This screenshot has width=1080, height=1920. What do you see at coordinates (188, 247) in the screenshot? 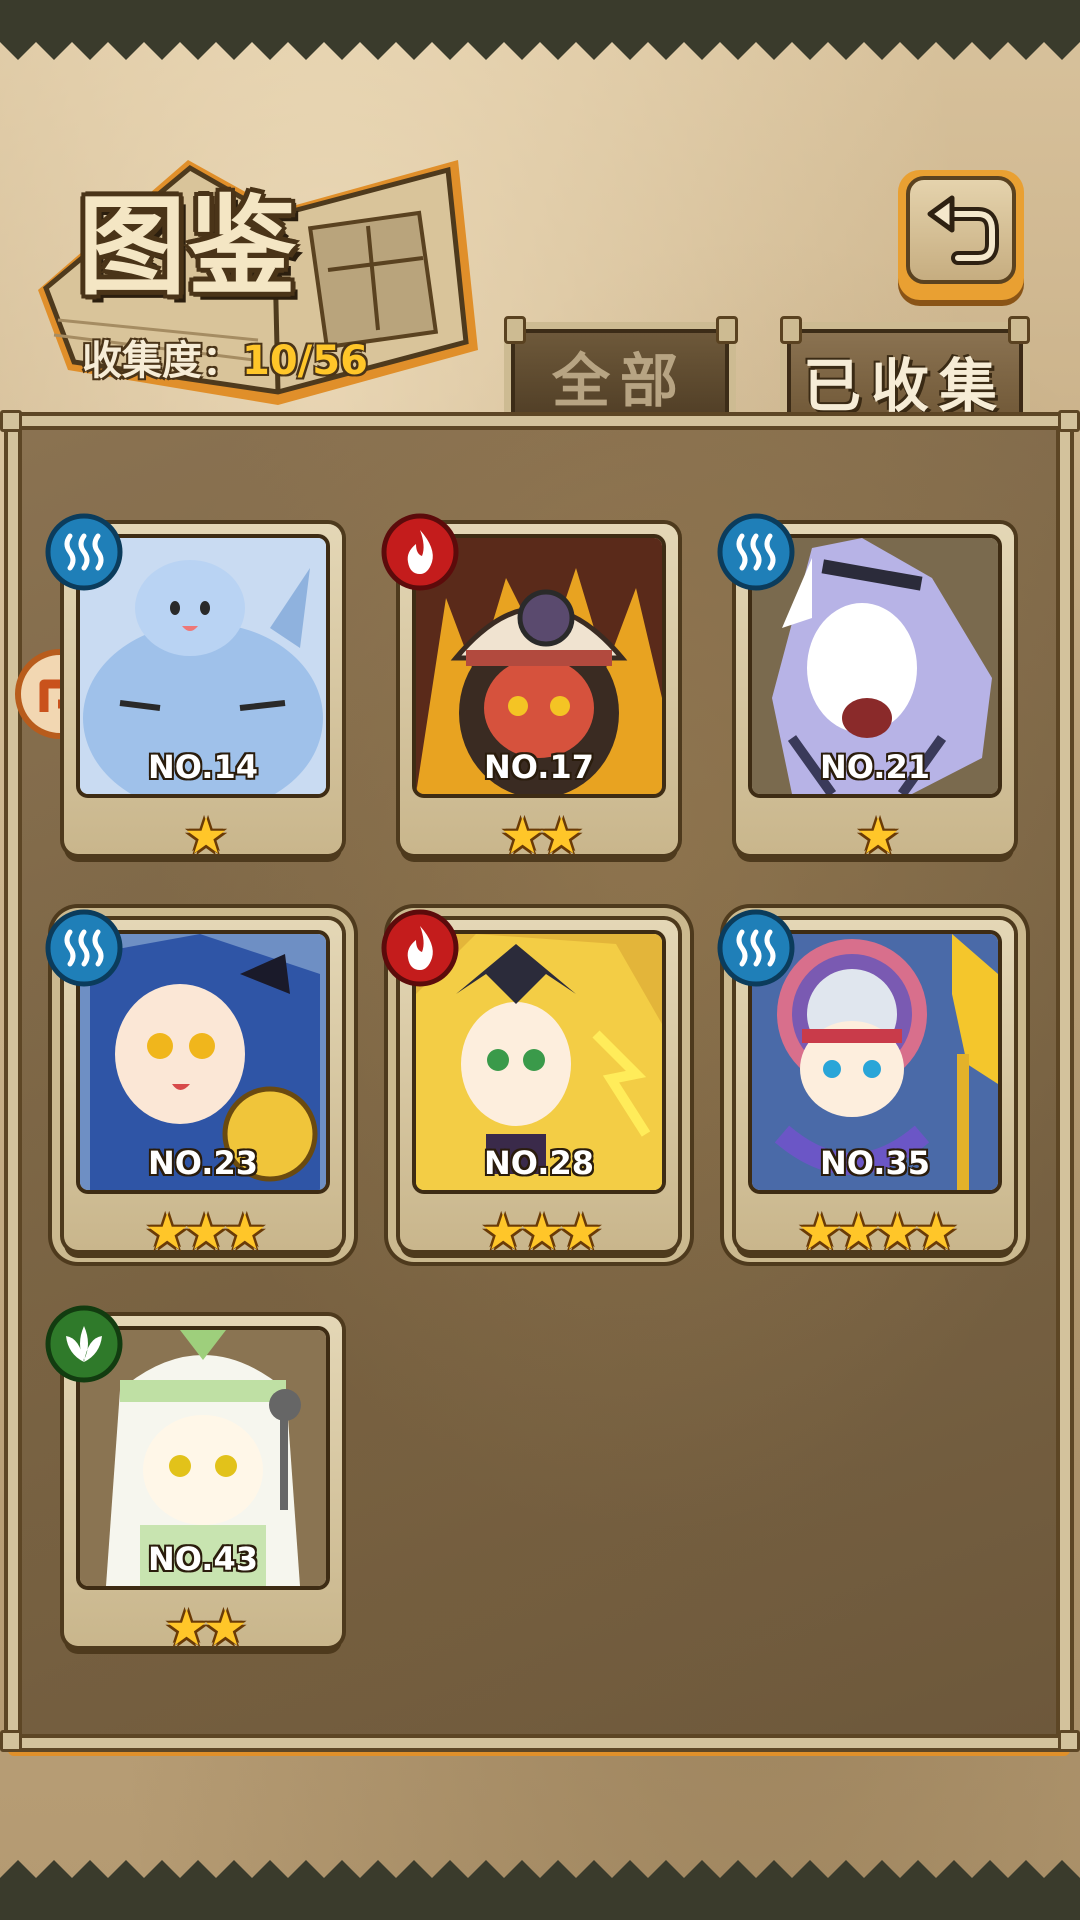
I see `page-title: 图鉴` at bounding box center [188, 247].